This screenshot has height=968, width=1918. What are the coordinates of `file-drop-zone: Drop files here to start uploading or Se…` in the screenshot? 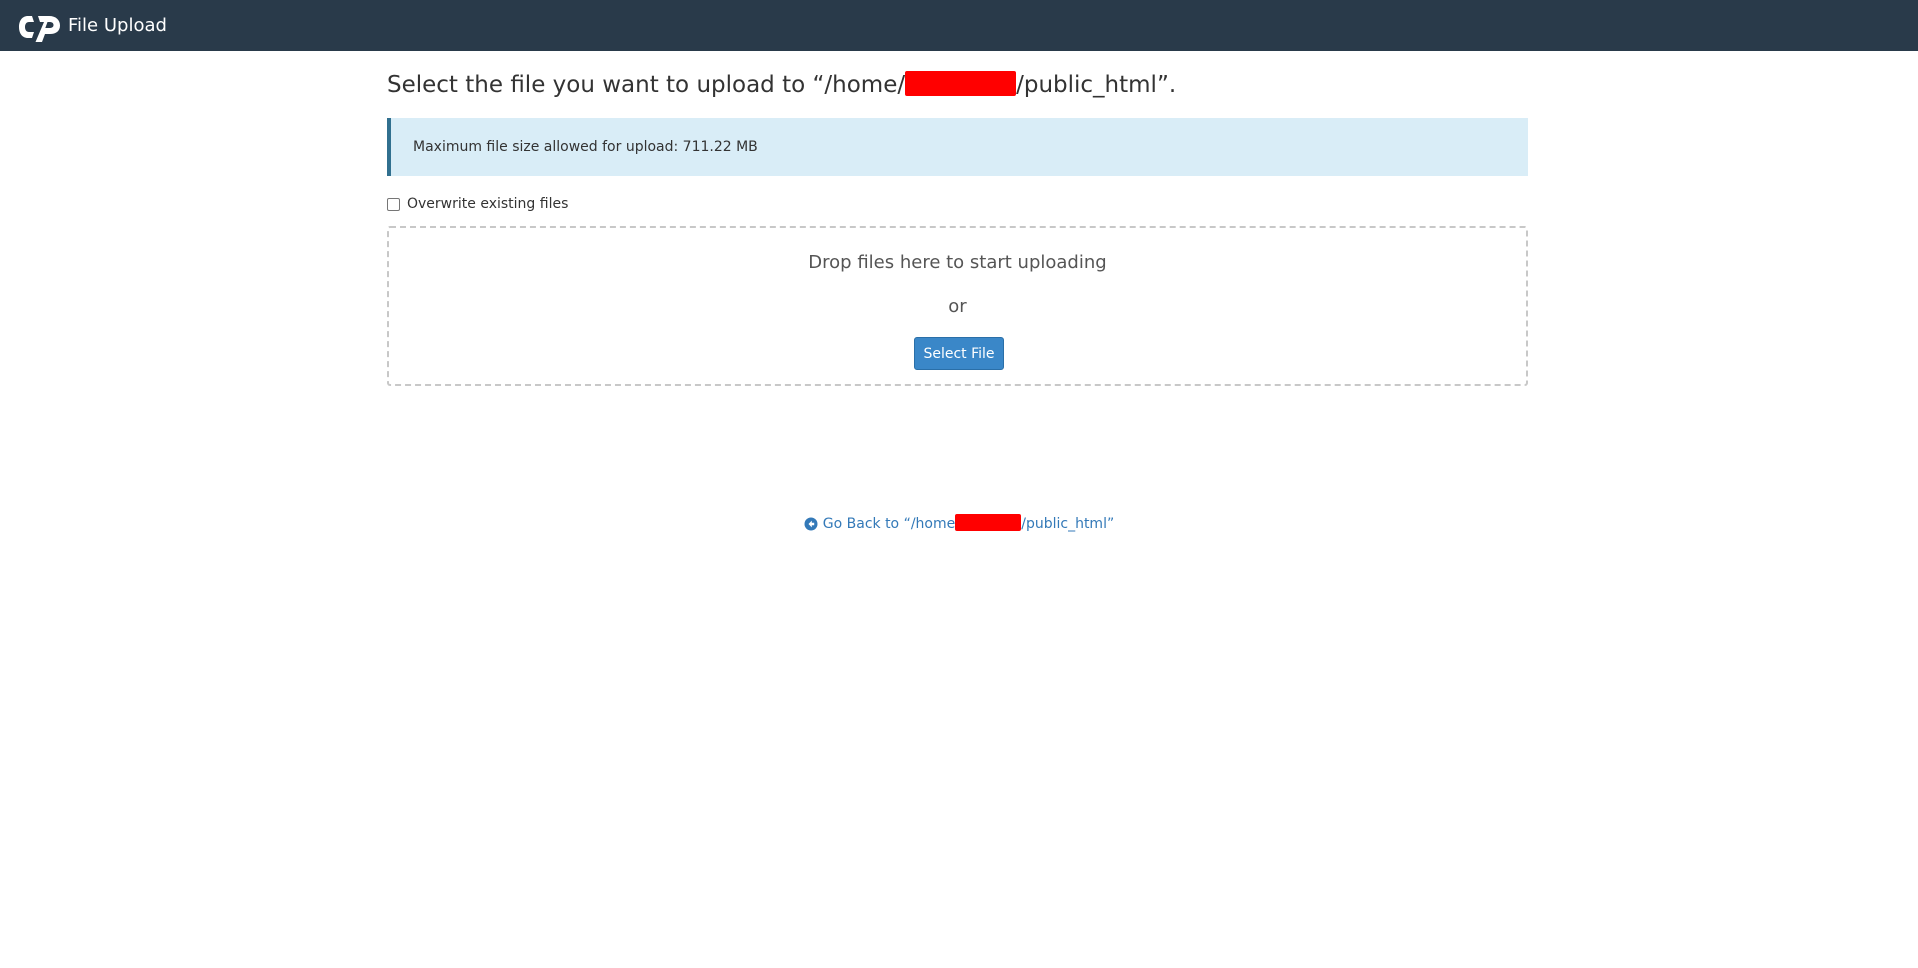 It's located at (957, 306).